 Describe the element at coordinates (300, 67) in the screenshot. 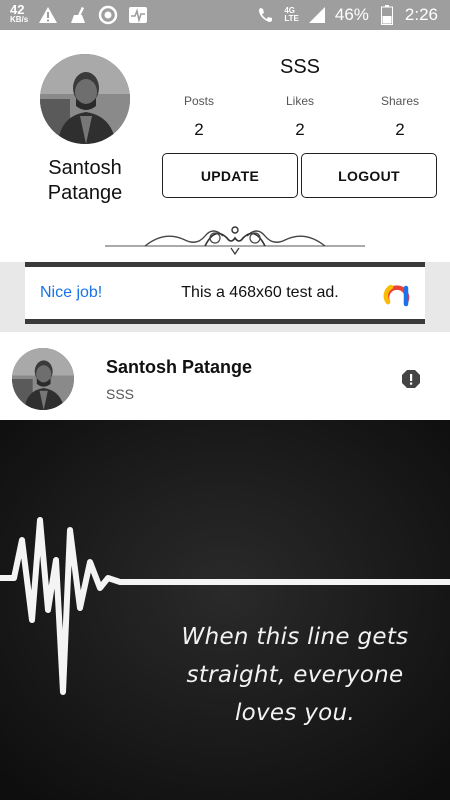

I see `profile-handle: SSS` at that location.